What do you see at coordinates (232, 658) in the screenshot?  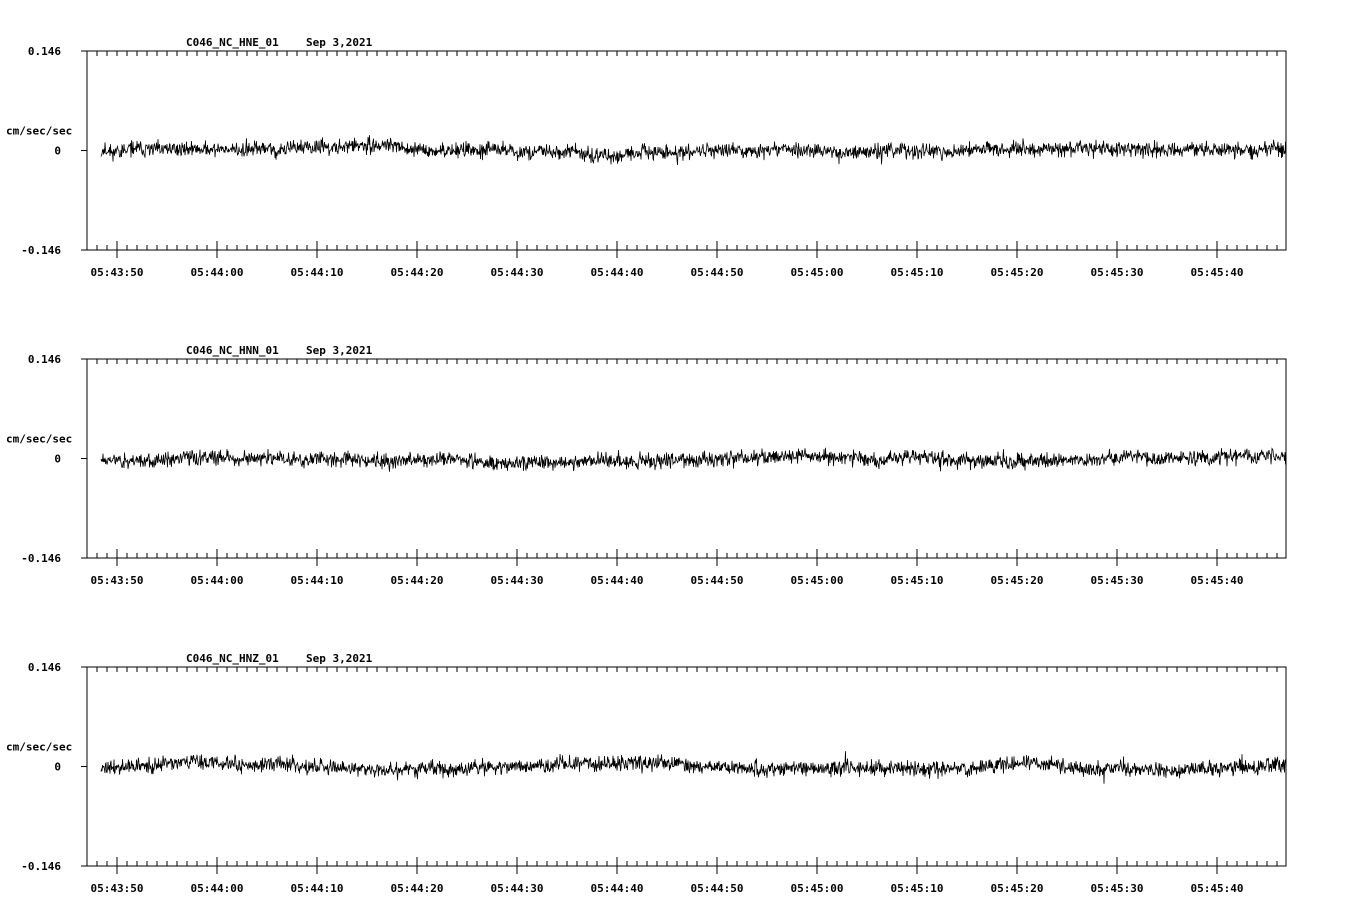 I see `panel-title: C046_NC_HNZ_01` at bounding box center [232, 658].